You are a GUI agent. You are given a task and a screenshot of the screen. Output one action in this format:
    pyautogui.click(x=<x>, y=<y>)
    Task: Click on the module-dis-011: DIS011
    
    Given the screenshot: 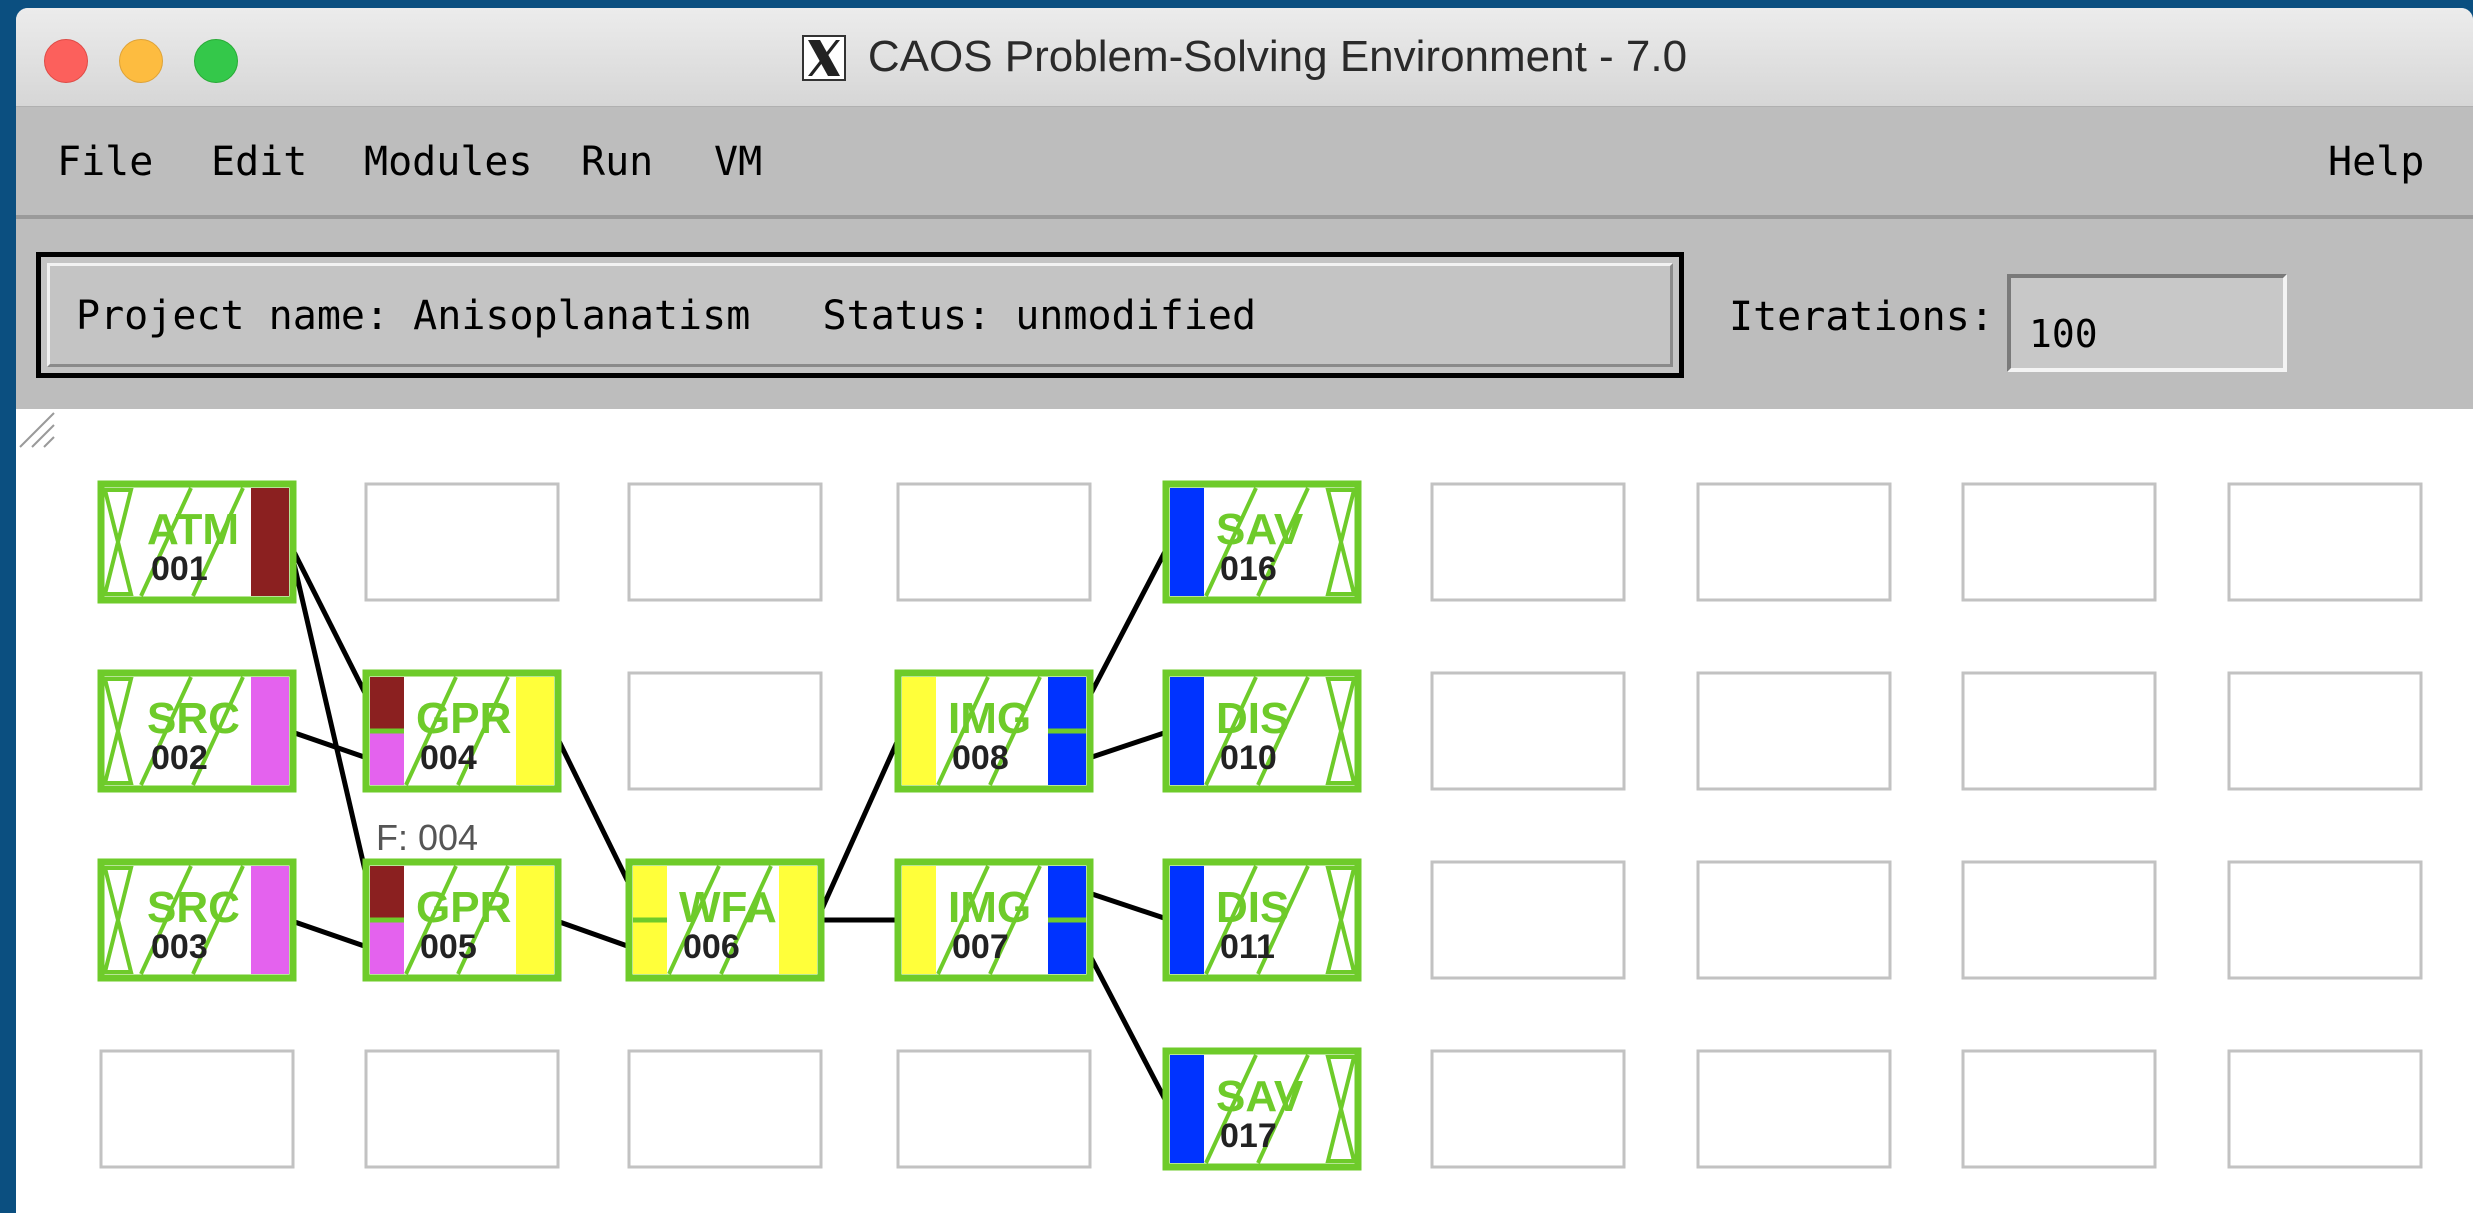 What is the action you would take?
    pyautogui.click(x=1262, y=920)
    